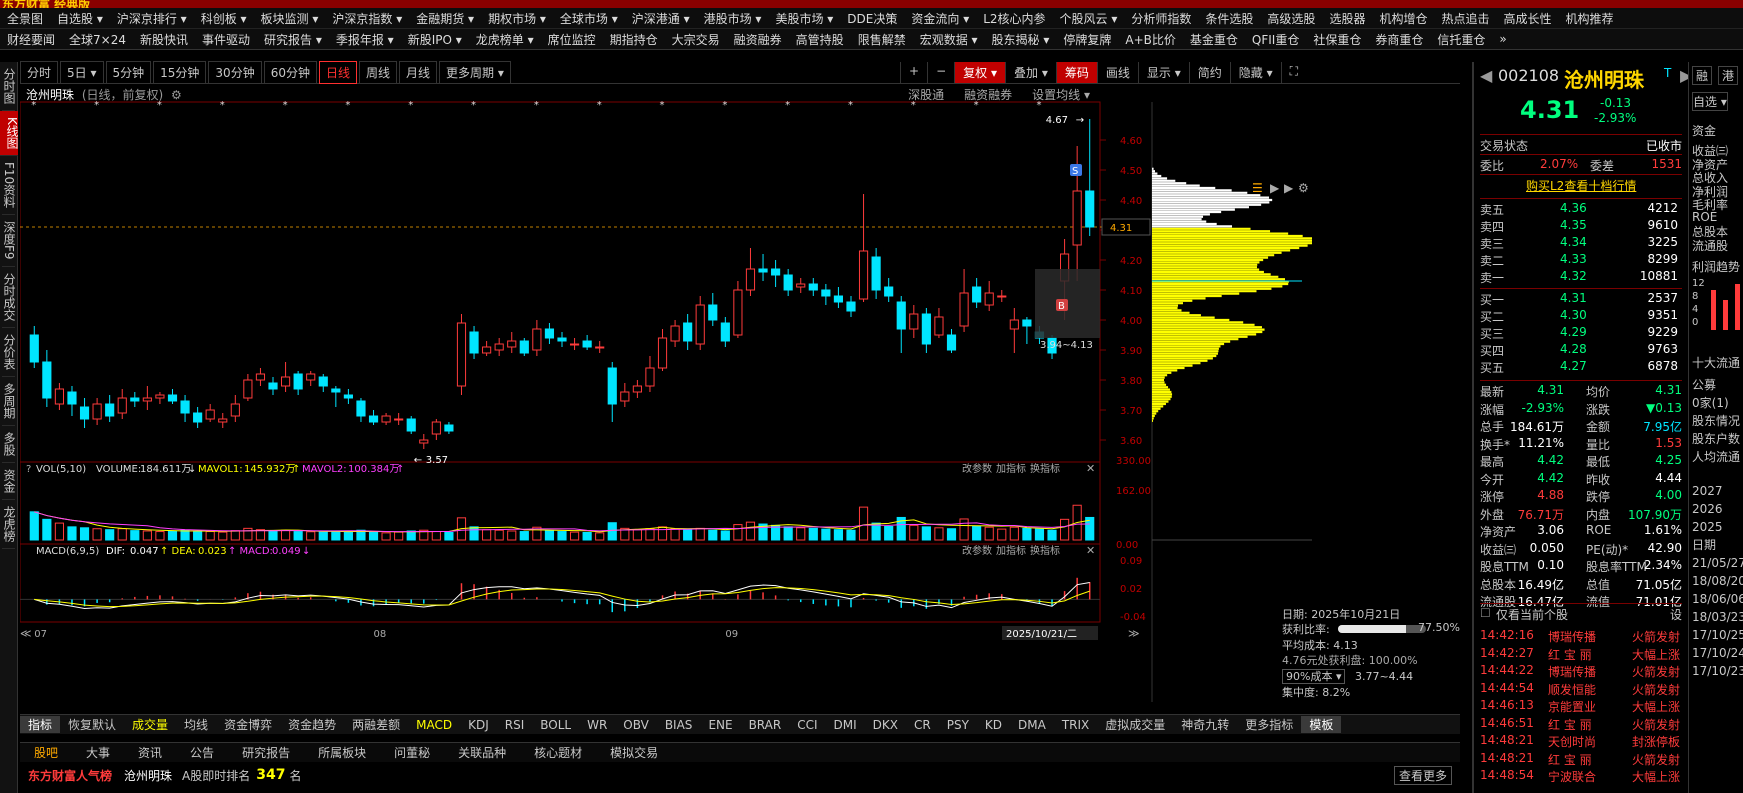  I want to click on menu-item: A+B比价, so click(1150, 39).